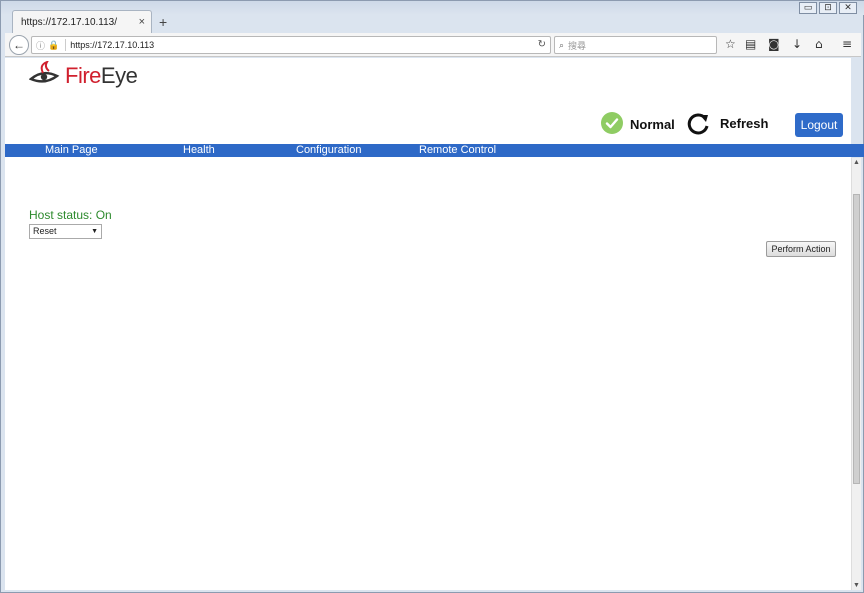 The width and height of the screenshot is (864, 593). I want to click on scroll-down-icon: ▼, so click(856, 585).